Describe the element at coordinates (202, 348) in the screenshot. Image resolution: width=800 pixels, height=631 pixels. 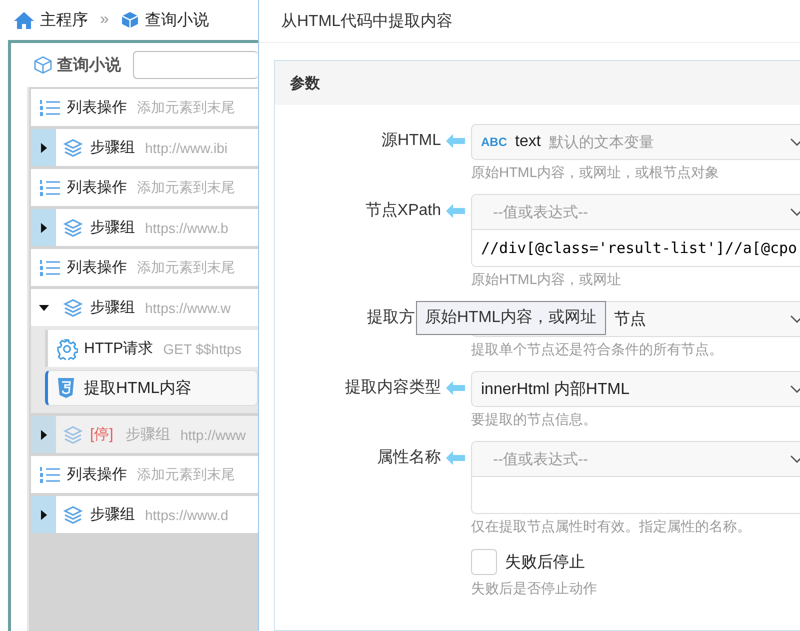
I see `step-detail: GET $$https` at that location.